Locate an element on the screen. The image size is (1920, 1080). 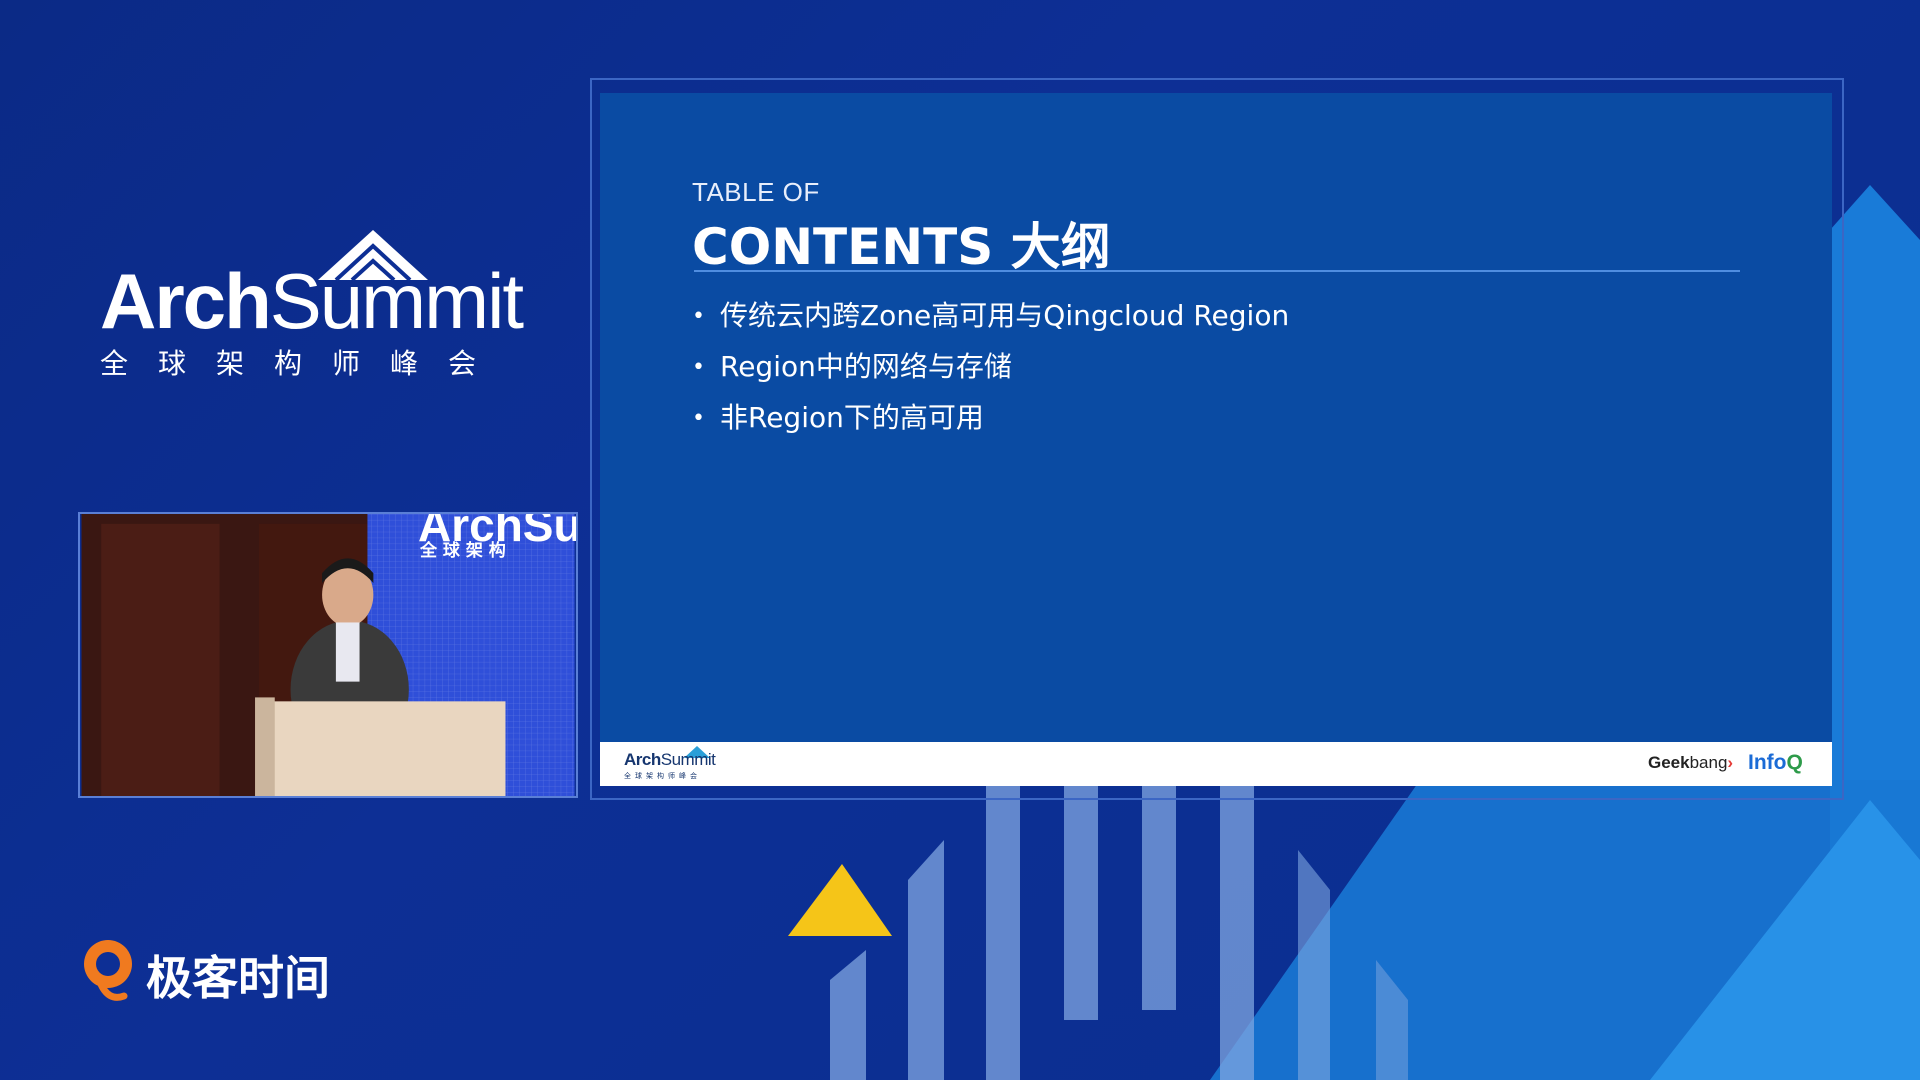
toc-item-label: 传统云内跨Zone高可用与Qingcloud Region is located at coordinates (1005, 315).